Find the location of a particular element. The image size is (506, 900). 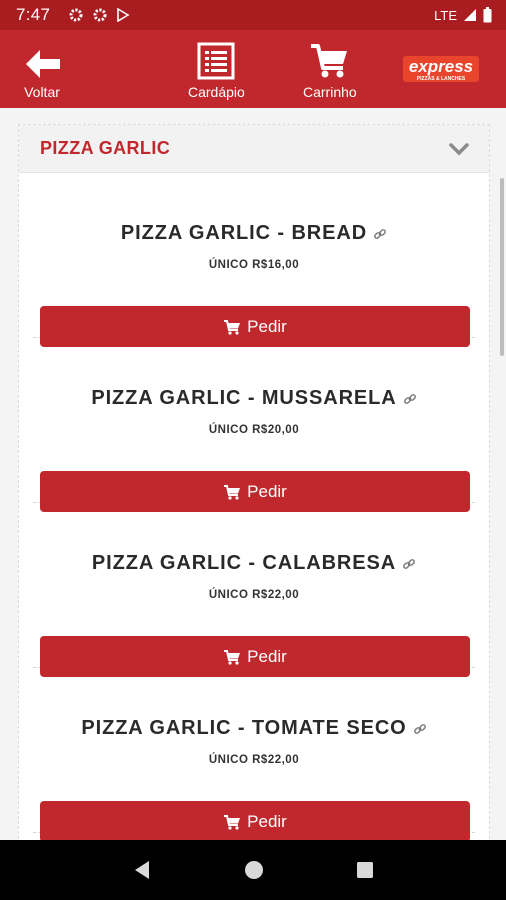

network-type: LTE is located at coordinates (445, 15).